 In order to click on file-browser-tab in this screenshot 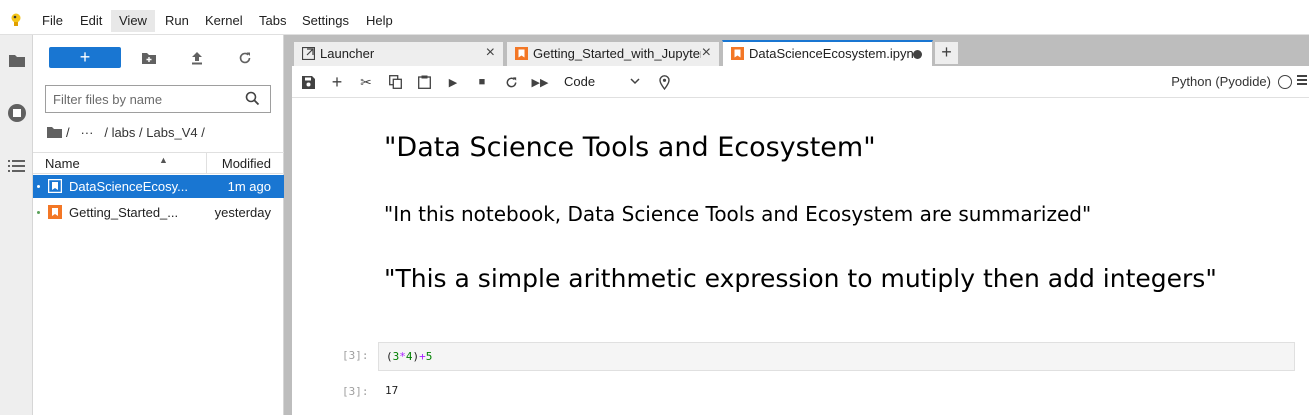, I will do `click(16, 60)`.